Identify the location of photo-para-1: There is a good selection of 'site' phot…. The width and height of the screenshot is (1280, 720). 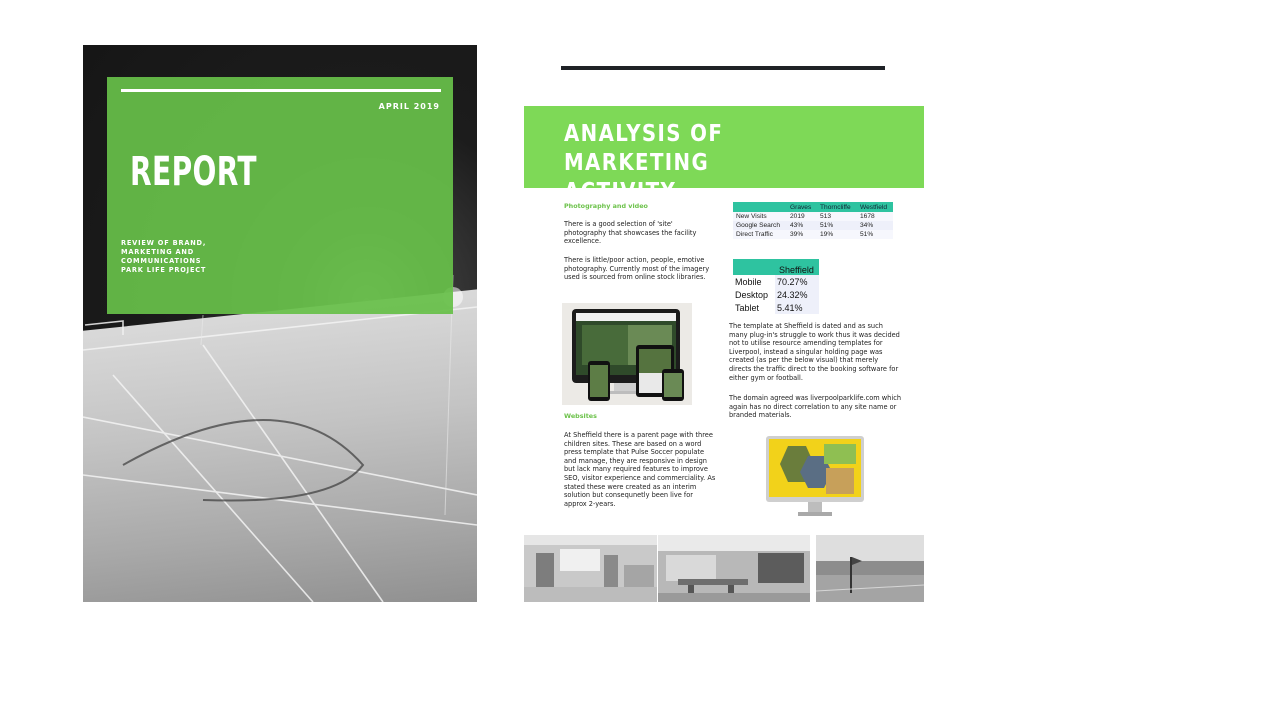
(630, 233).